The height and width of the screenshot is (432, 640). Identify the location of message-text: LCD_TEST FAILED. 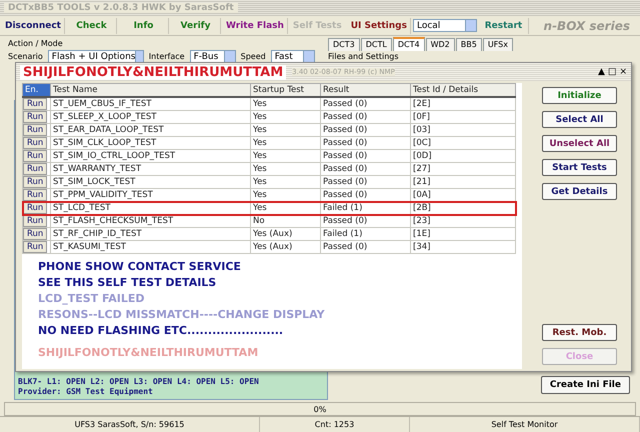
(92, 298).